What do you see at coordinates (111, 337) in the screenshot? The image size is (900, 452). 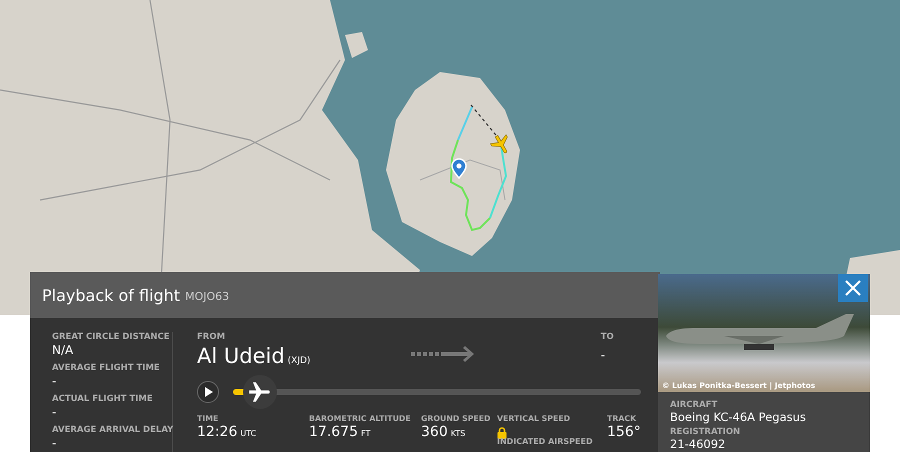 I see `stat-label: GREAT CIRCLE DISTANCE` at bounding box center [111, 337].